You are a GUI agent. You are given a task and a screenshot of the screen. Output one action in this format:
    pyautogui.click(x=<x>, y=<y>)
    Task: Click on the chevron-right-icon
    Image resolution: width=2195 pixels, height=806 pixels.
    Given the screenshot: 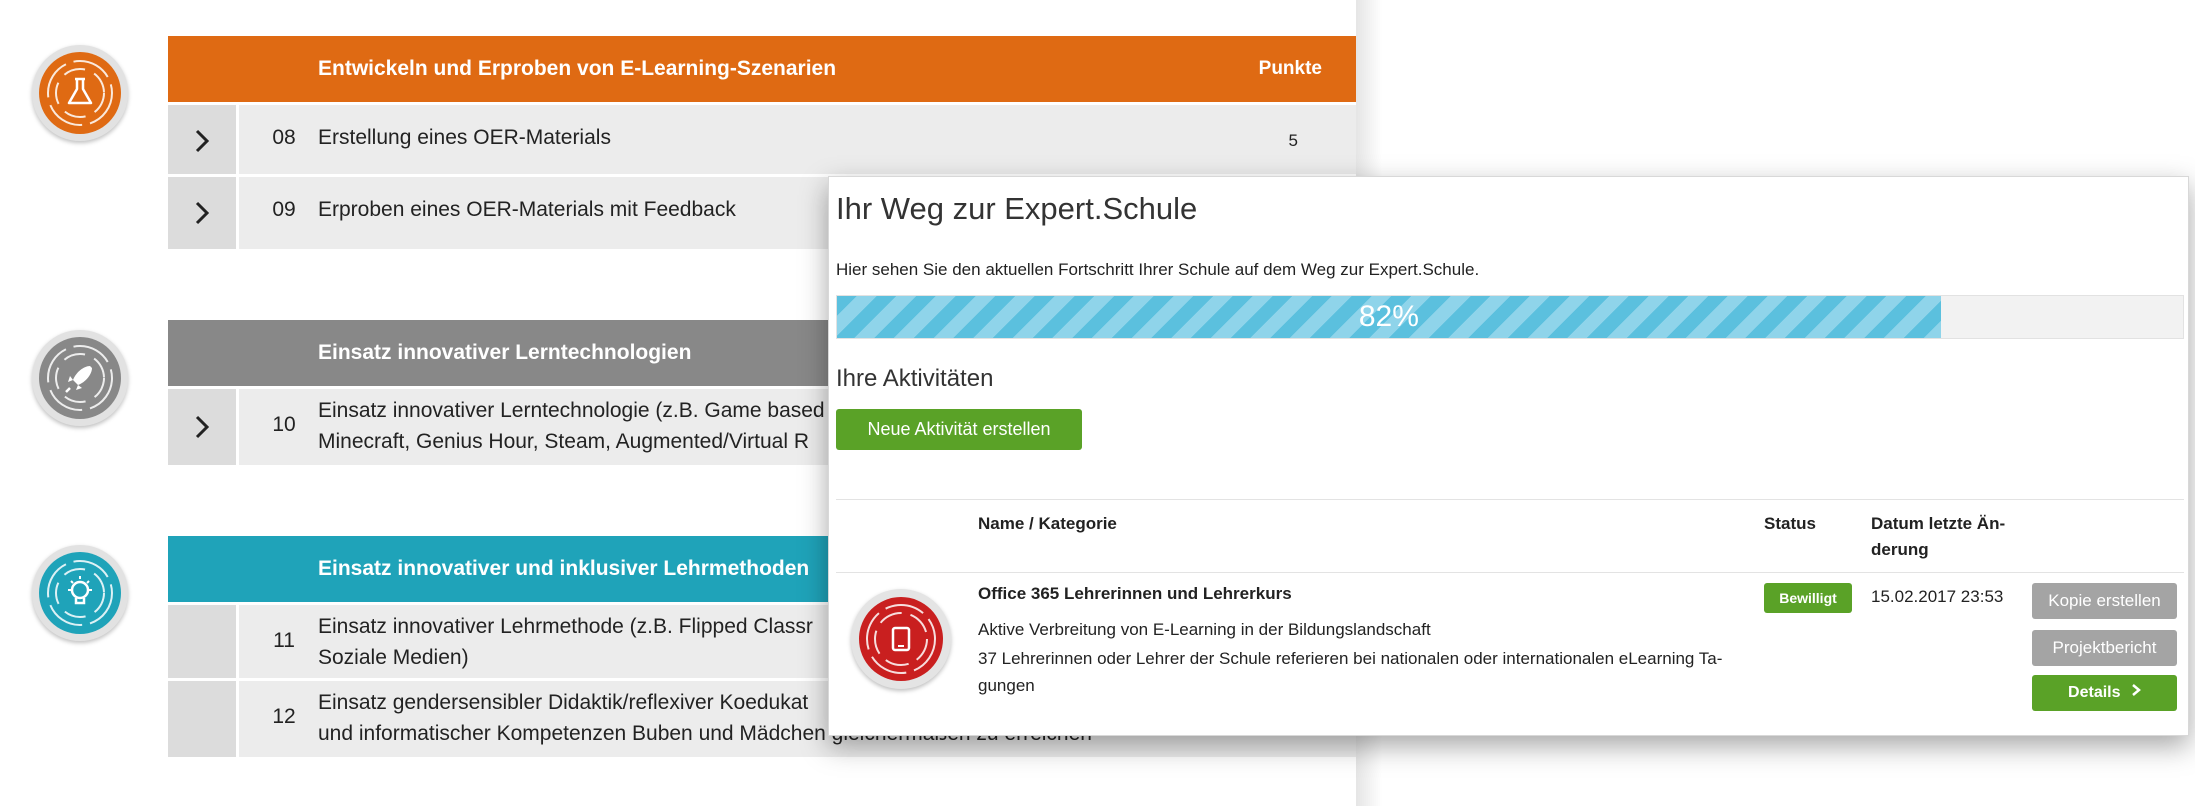 What is the action you would take?
    pyautogui.click(x=2136, y=693)
    